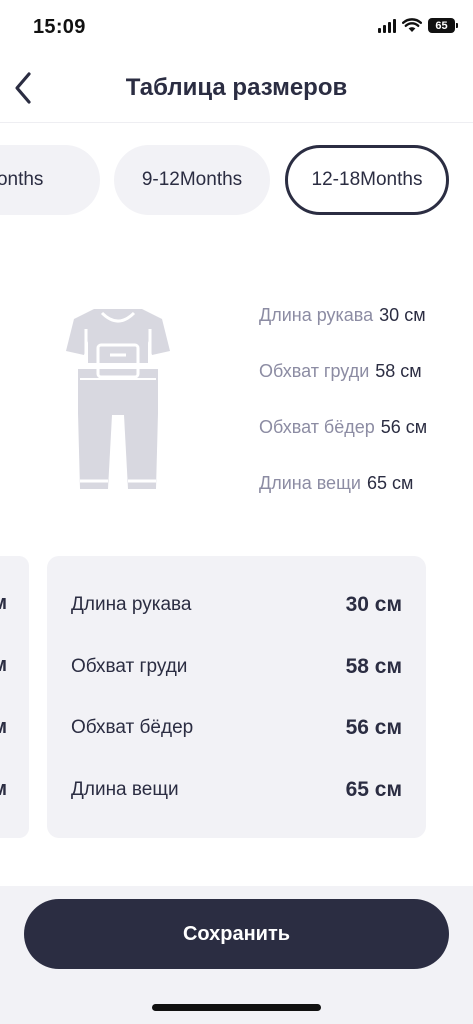  I want to click on header: Таблица размеров, so click(236, 89).